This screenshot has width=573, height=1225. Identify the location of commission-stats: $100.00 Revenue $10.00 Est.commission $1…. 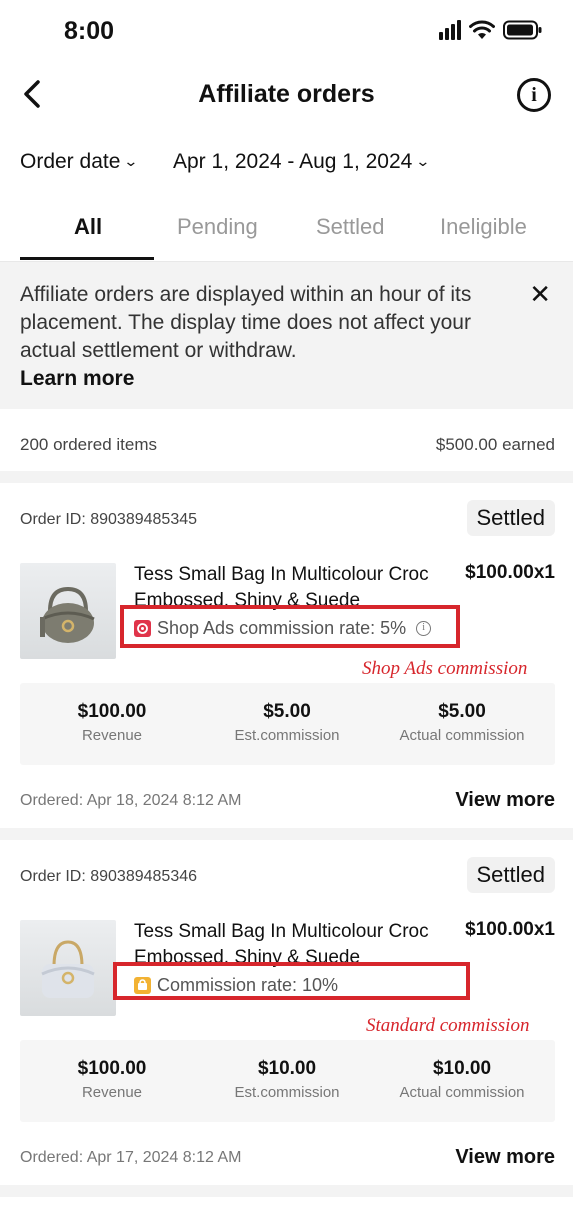
(287, 1081).